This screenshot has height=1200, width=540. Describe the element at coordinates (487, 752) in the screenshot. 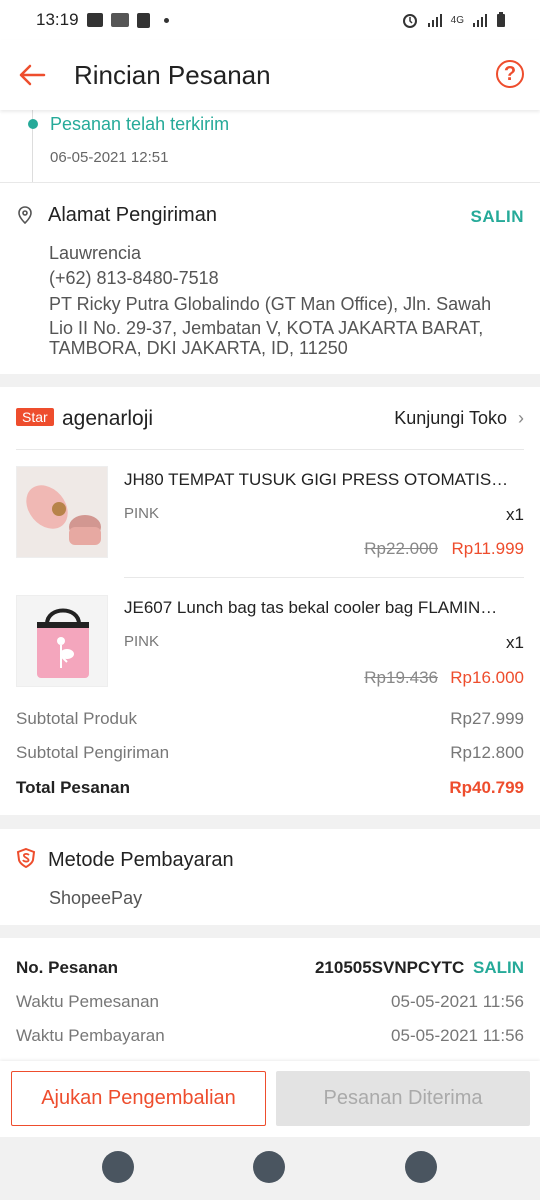

I see `subtotal-shipping-value: Rp12.800` at that location.